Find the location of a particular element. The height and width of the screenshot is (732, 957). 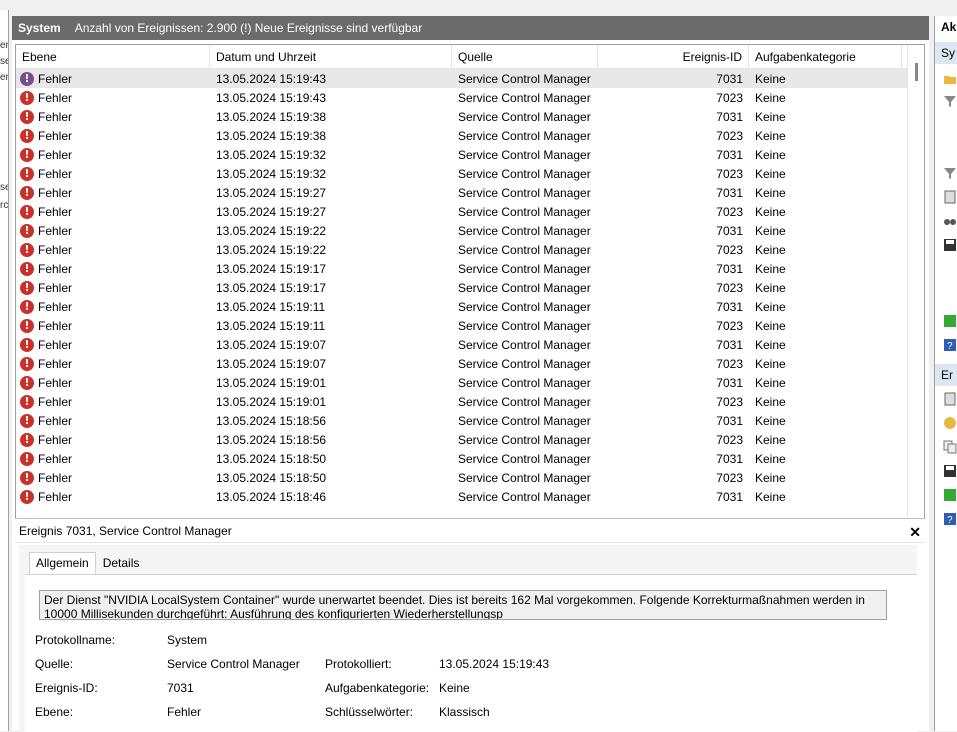

open-folder-icon is located at coordinates (950, 79).